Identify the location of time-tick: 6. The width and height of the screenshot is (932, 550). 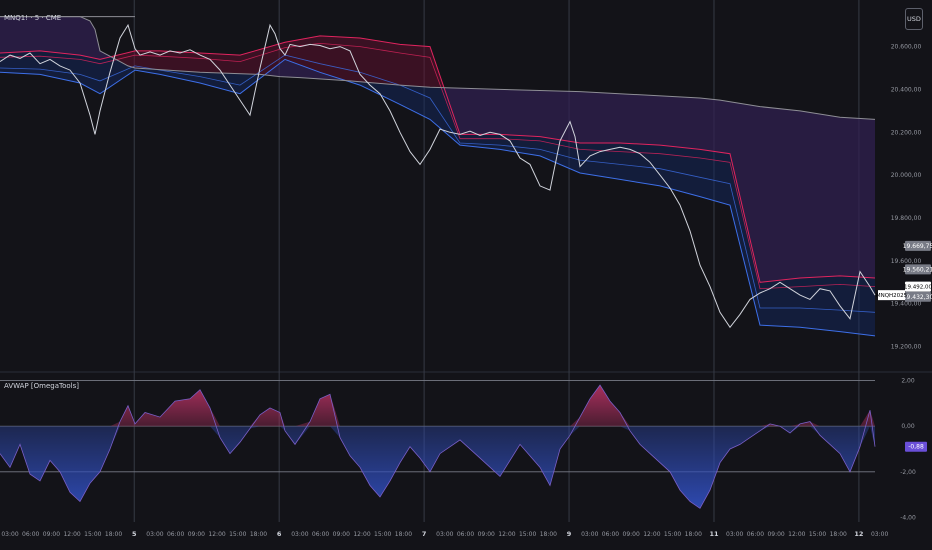
(279, 534).